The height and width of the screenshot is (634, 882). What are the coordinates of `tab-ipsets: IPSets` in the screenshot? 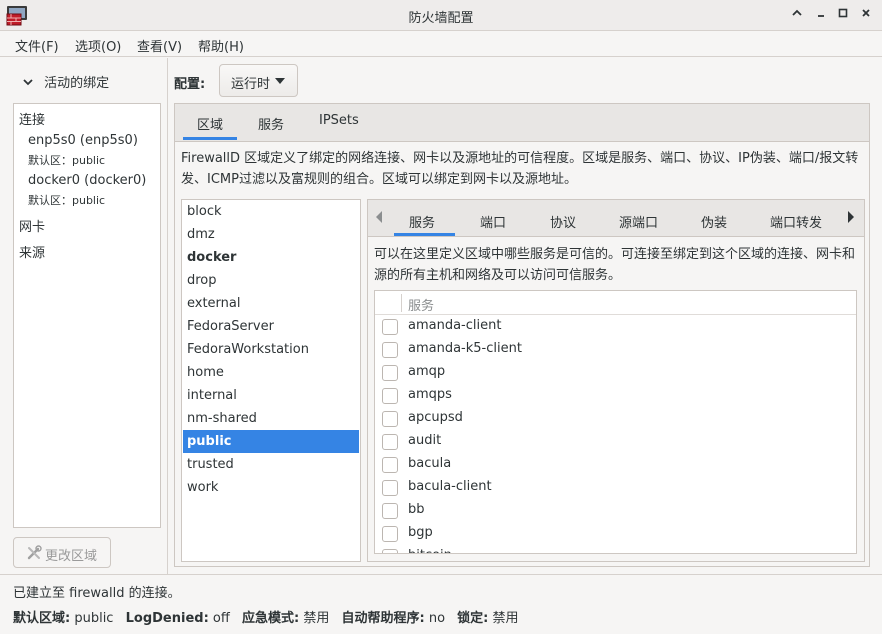 It's located at (339, 120).